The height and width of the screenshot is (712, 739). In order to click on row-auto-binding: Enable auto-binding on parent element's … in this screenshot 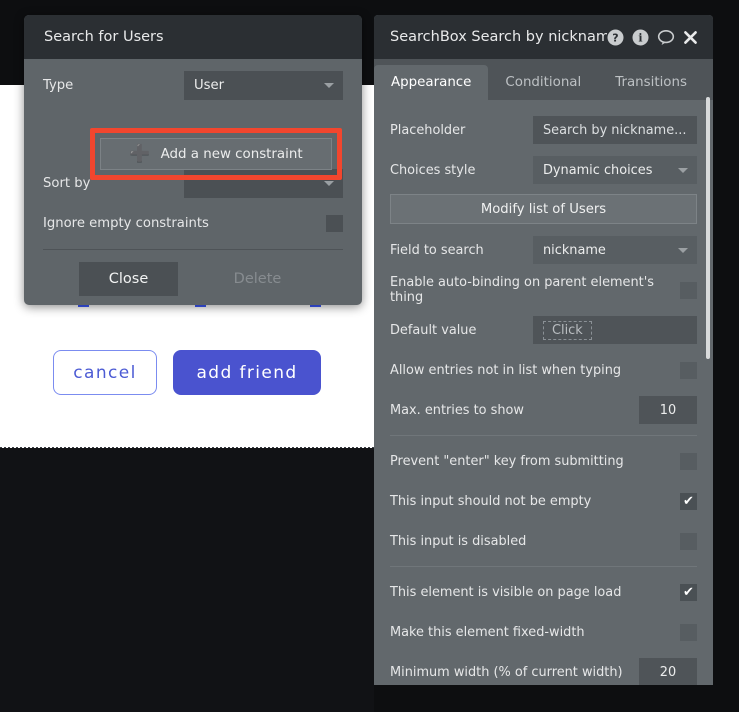, I will do `click(543, 290)`.